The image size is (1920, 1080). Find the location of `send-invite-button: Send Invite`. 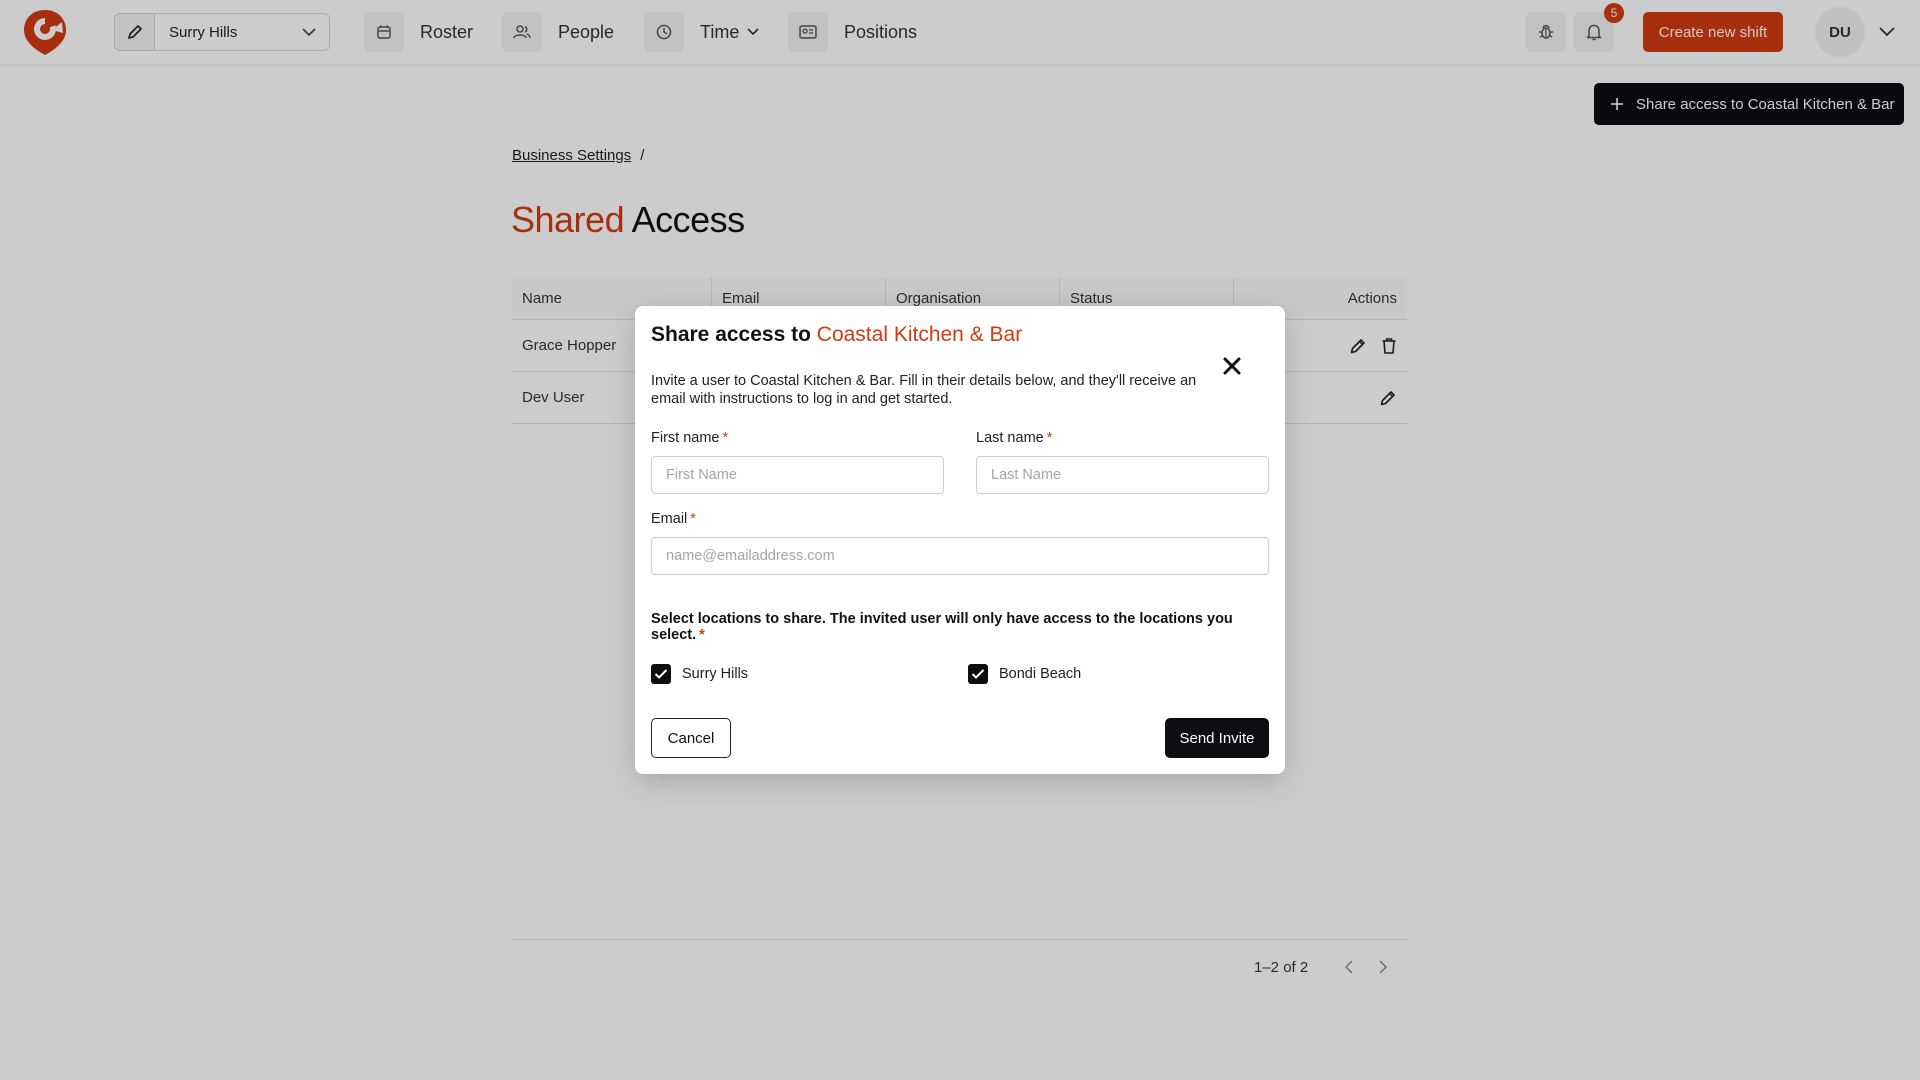

send-invite-button: Send Invite is located at coordinates (1217, 738).